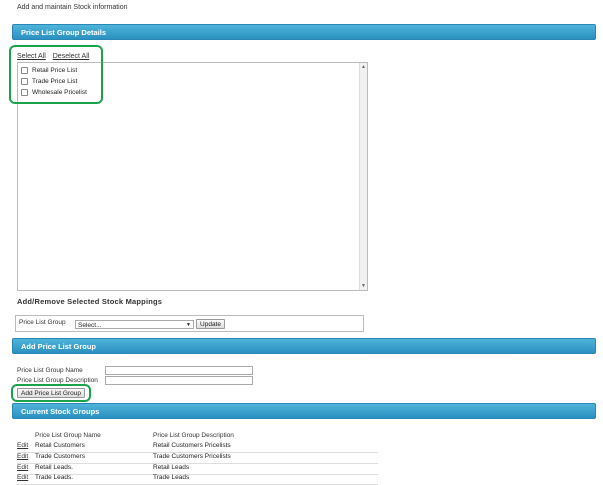 The height and width of the screenshot is (485, 603). I want to click on group-description-cell: Retail Leads, so click(171, 467).